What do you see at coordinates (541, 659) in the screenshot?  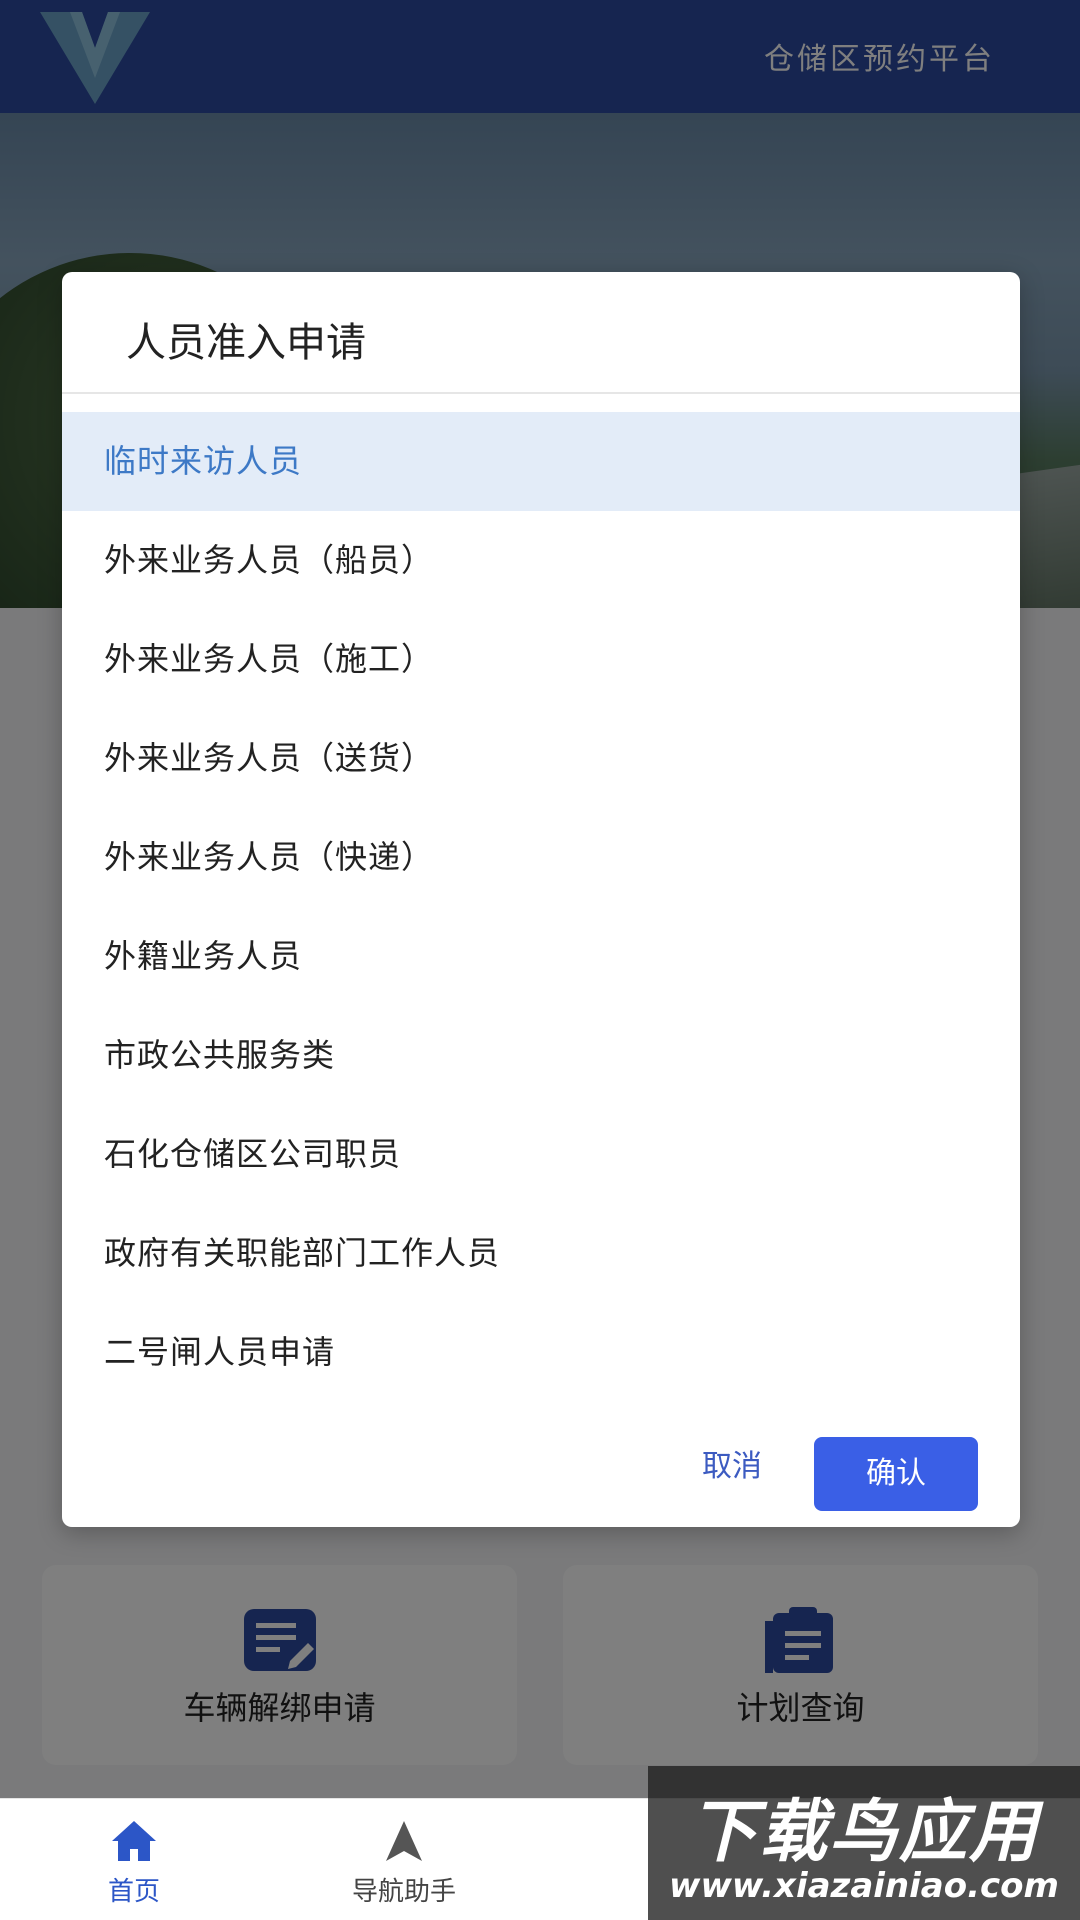 I see `option-item: 外来业务人员（施工）` at bounding box center [541, 659].